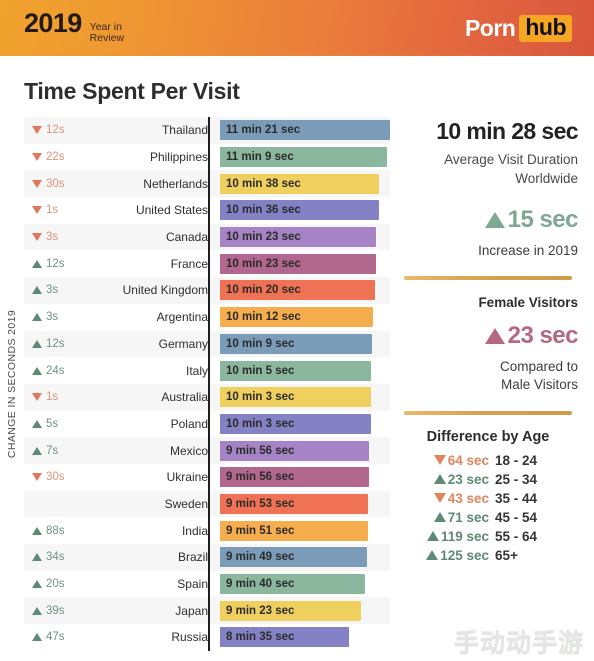  Describe the element at coordinates (207, 584) in the screenshot. I see `table-row: 20s Spain 9 min 40 sec` at that location.